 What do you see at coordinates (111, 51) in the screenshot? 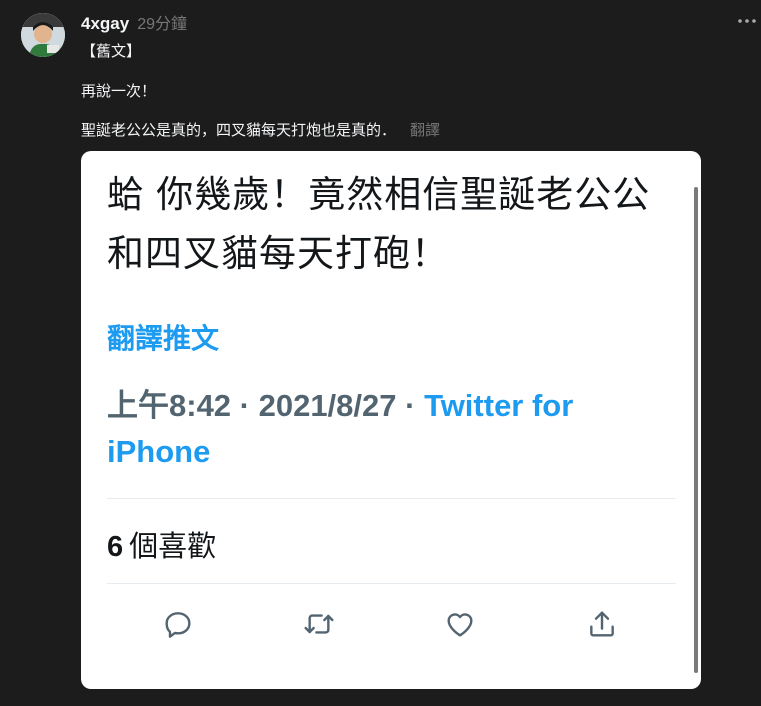
I see `post-text-line-1: 【舊文】` at bounding box center [111, 51].